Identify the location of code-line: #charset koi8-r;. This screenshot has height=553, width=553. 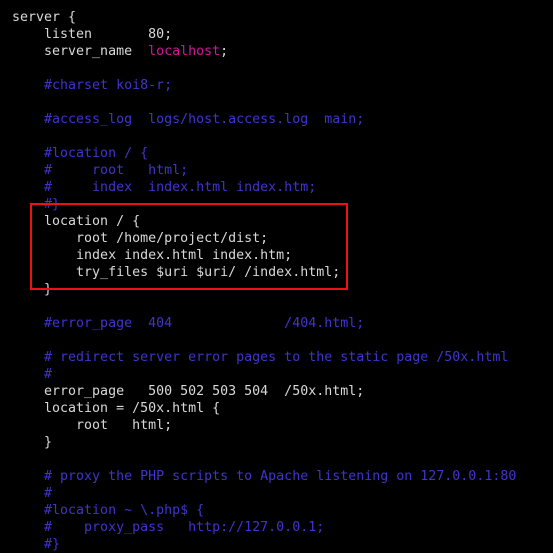
(264, 85).